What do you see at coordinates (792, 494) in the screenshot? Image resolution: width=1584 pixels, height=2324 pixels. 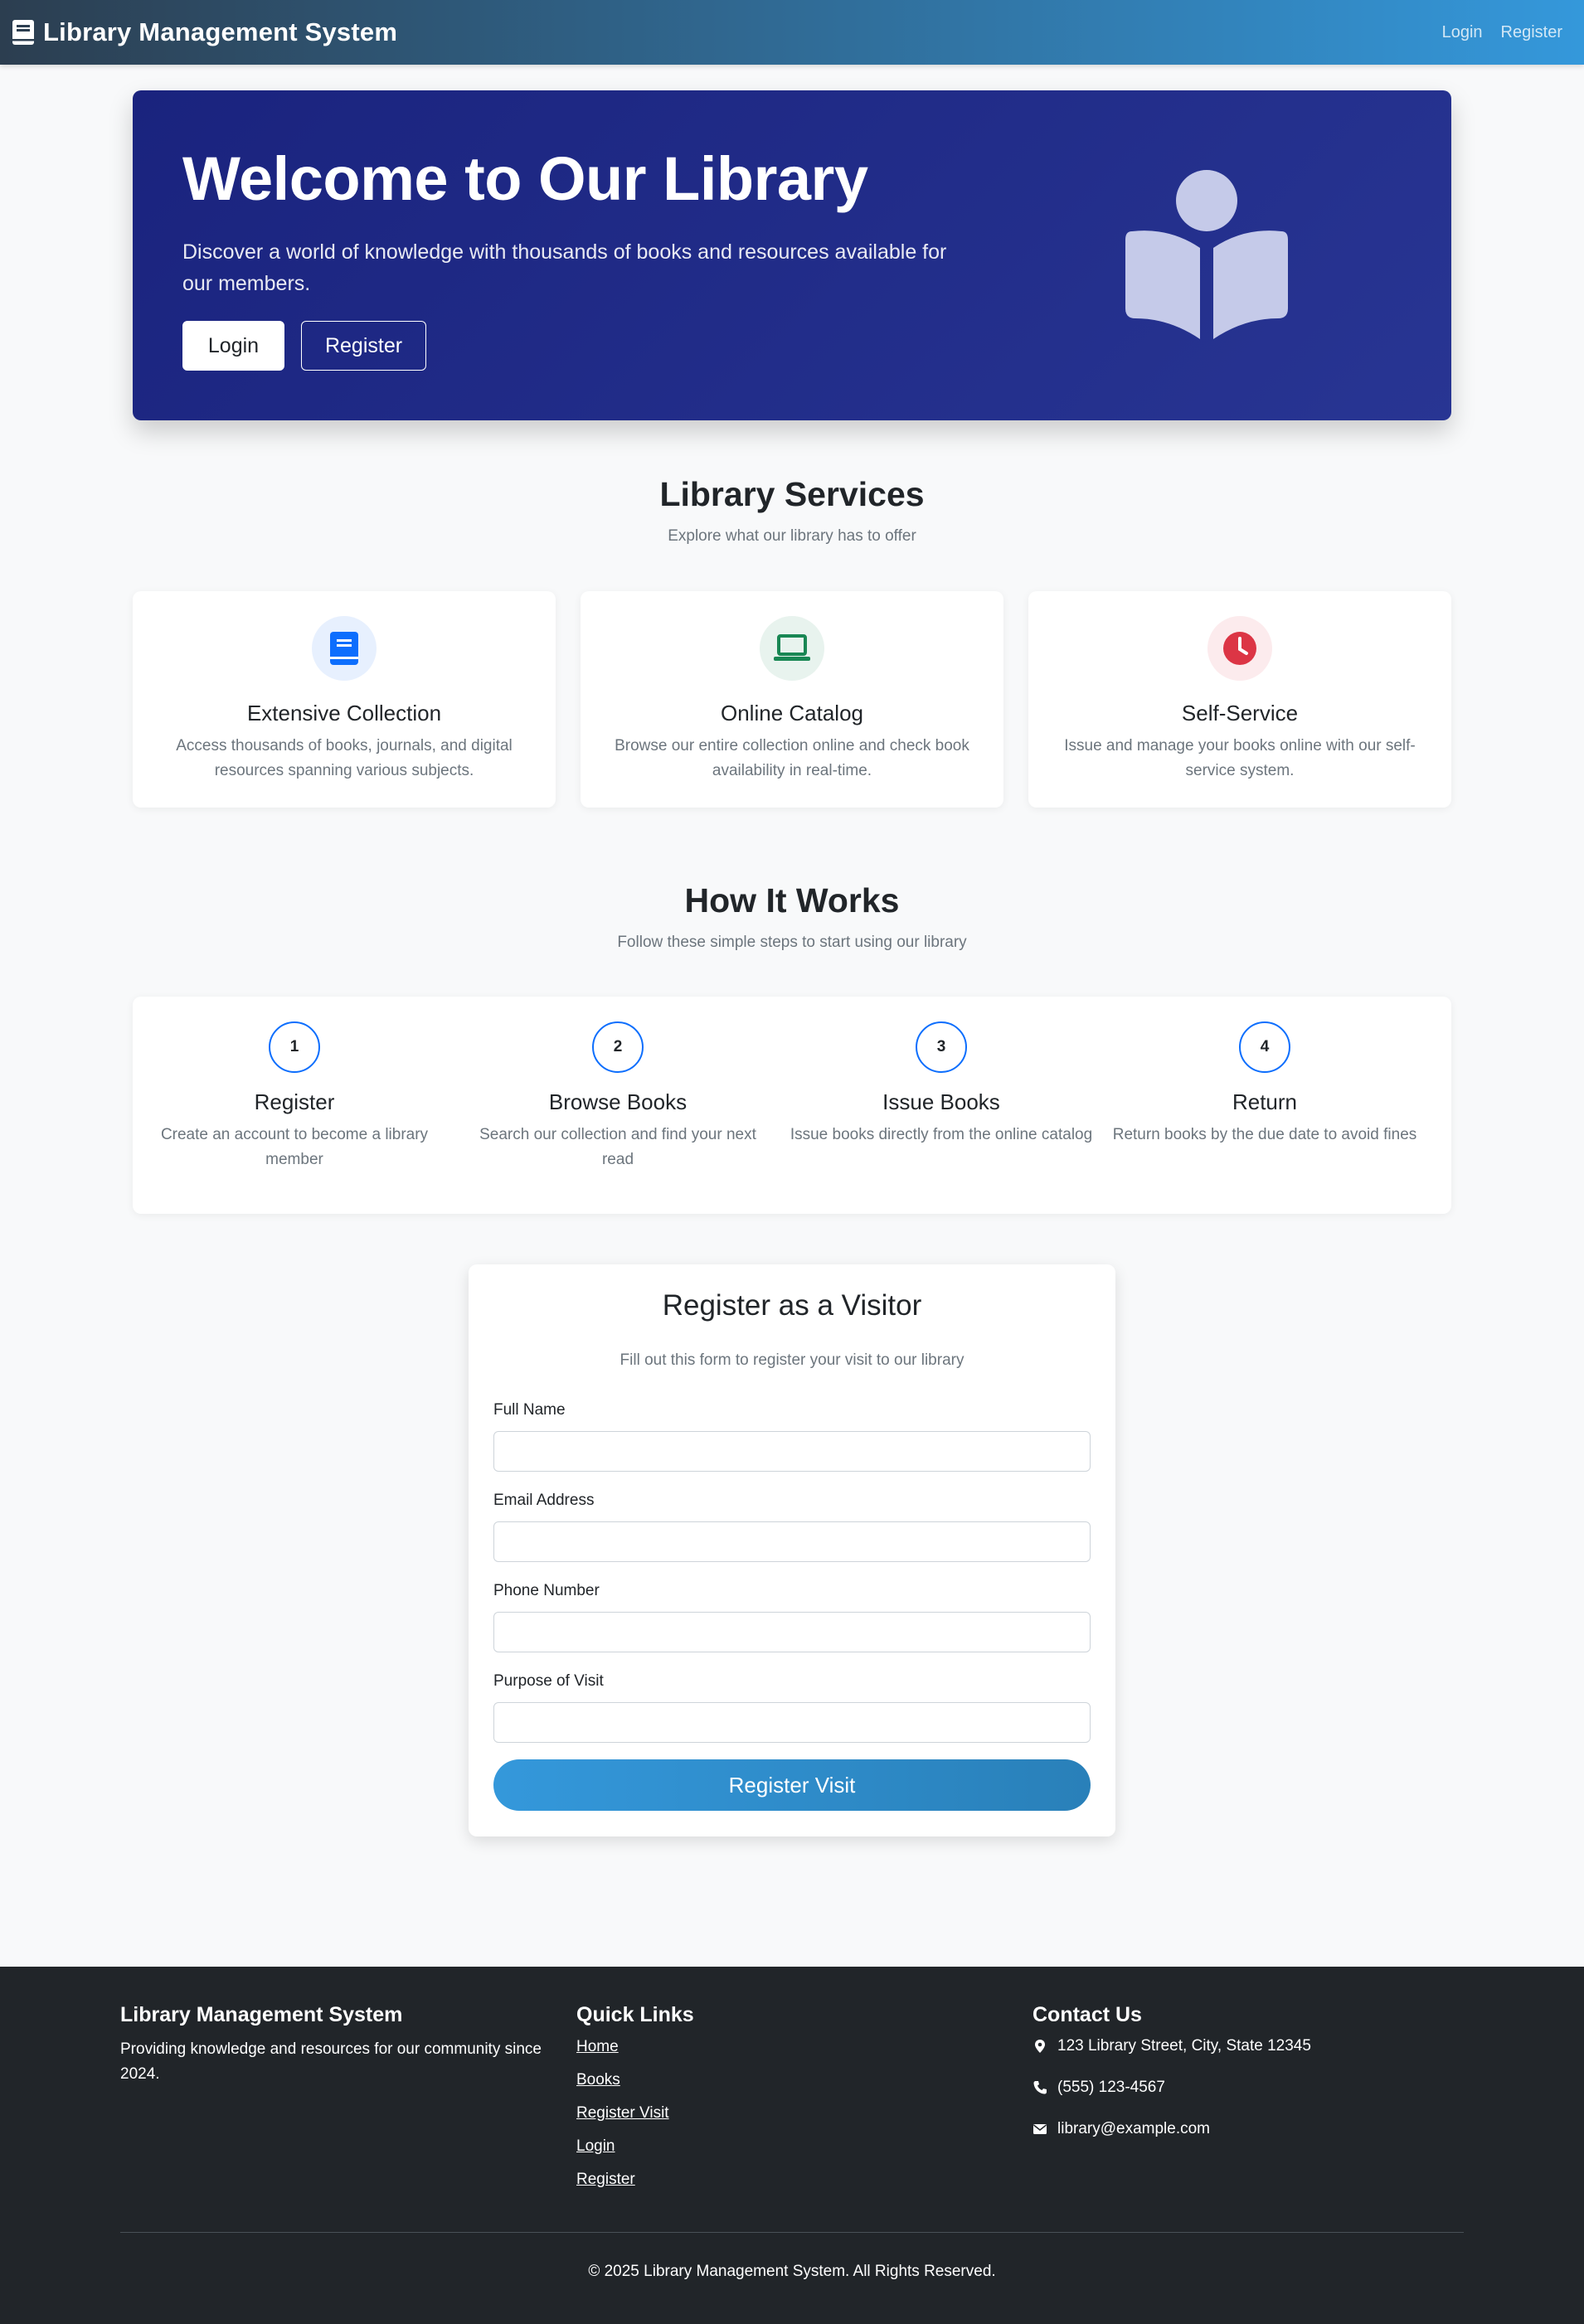 I see `services-title: Library Services` at bounding box center [792, 494].